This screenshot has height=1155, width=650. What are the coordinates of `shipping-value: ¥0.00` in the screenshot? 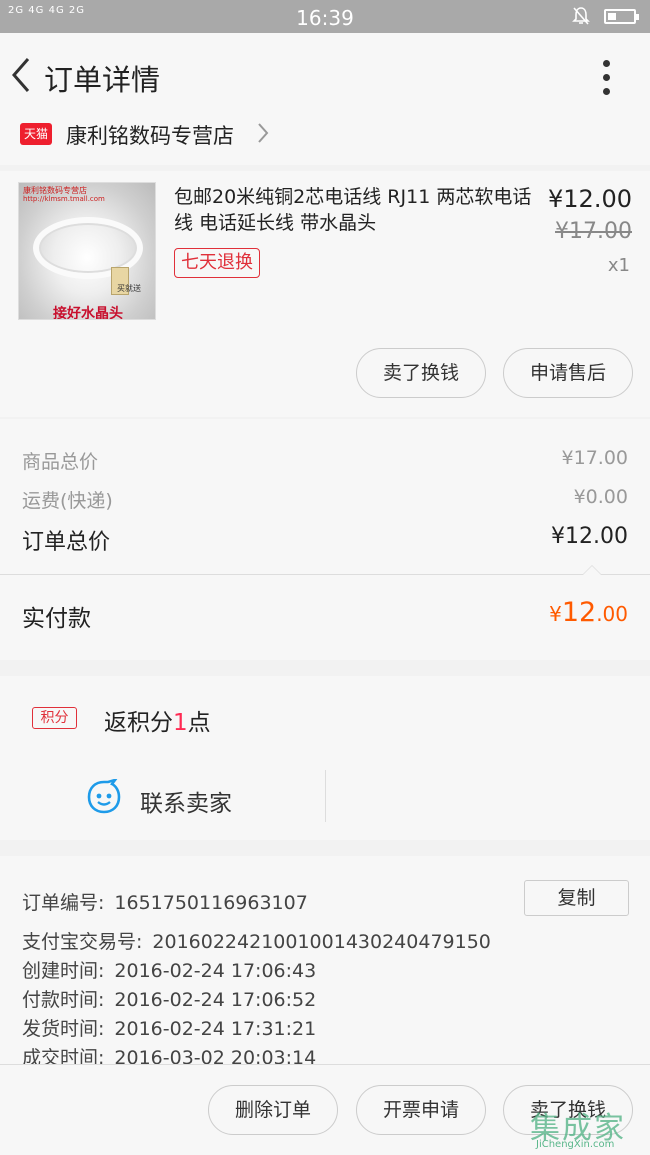 It's located at (600, 497).